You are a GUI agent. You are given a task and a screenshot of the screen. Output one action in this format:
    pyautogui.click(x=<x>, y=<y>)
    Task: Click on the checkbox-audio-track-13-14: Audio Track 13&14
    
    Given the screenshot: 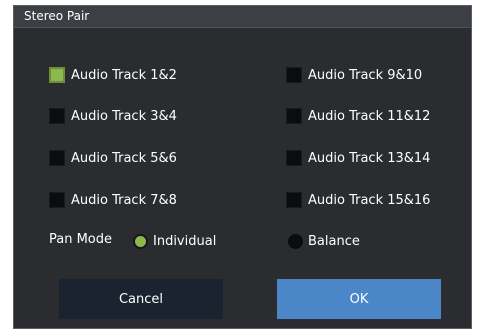 What is the action you would take?
    pyautogui.click(x=358, y=158)
    